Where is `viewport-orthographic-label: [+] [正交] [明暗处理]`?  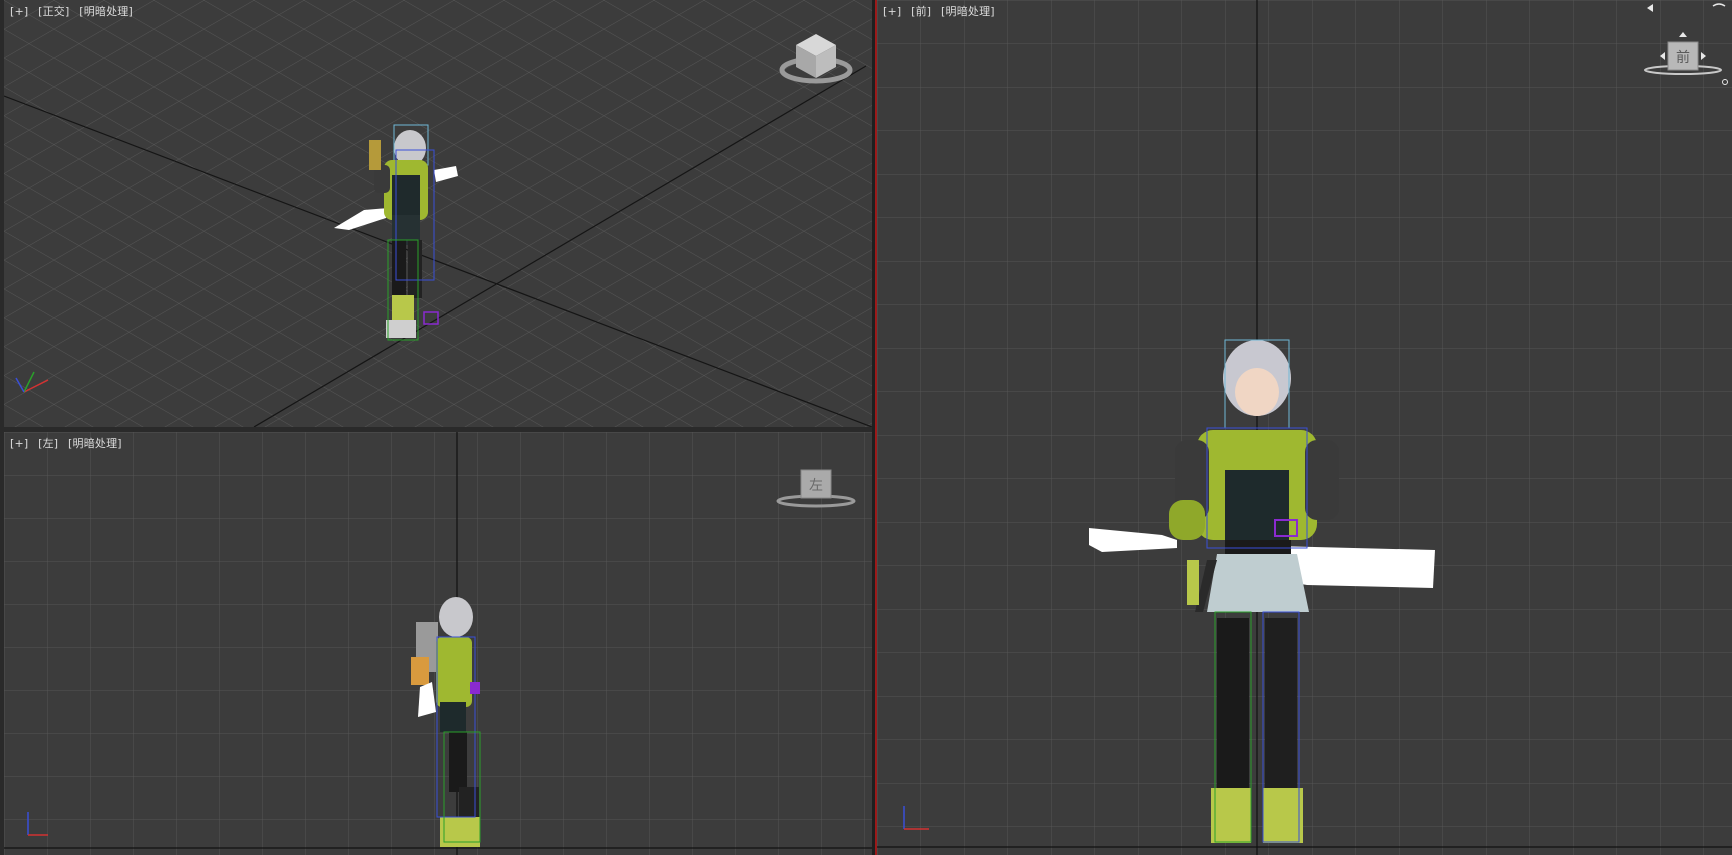 viewport-orthographic-label: [+] [正交] [明暗处理] is located at coordinates (74, 11).